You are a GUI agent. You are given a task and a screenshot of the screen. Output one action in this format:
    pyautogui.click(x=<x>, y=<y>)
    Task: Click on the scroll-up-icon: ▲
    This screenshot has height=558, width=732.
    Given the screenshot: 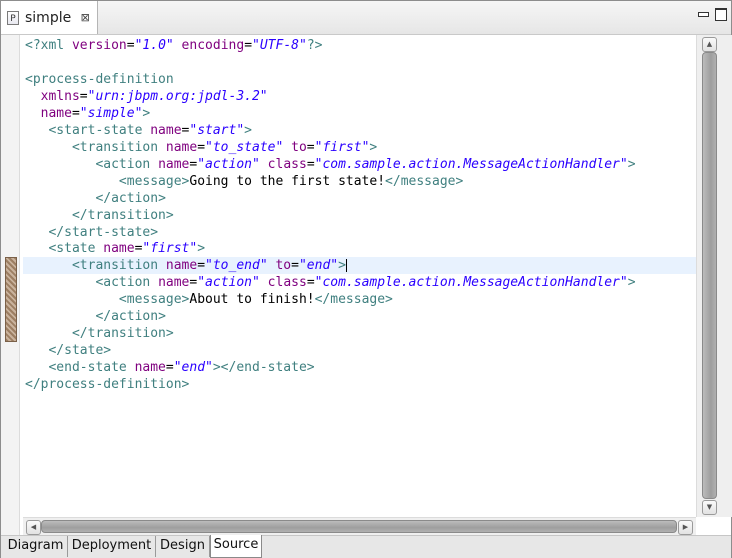 What is the action you would take?
    pyautogui.click(x=709, y=44)
    